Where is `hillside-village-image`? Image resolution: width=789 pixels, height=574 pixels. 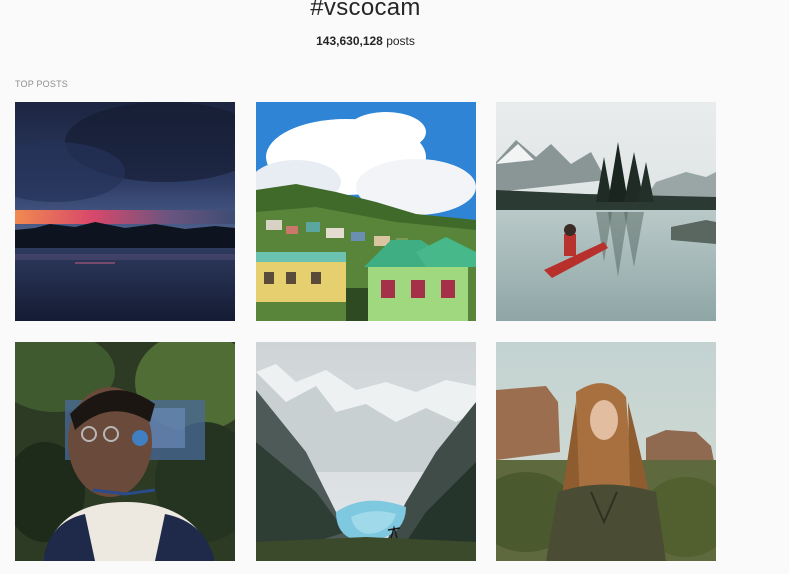
hillside-village-image is located at coordinates (366, 211).